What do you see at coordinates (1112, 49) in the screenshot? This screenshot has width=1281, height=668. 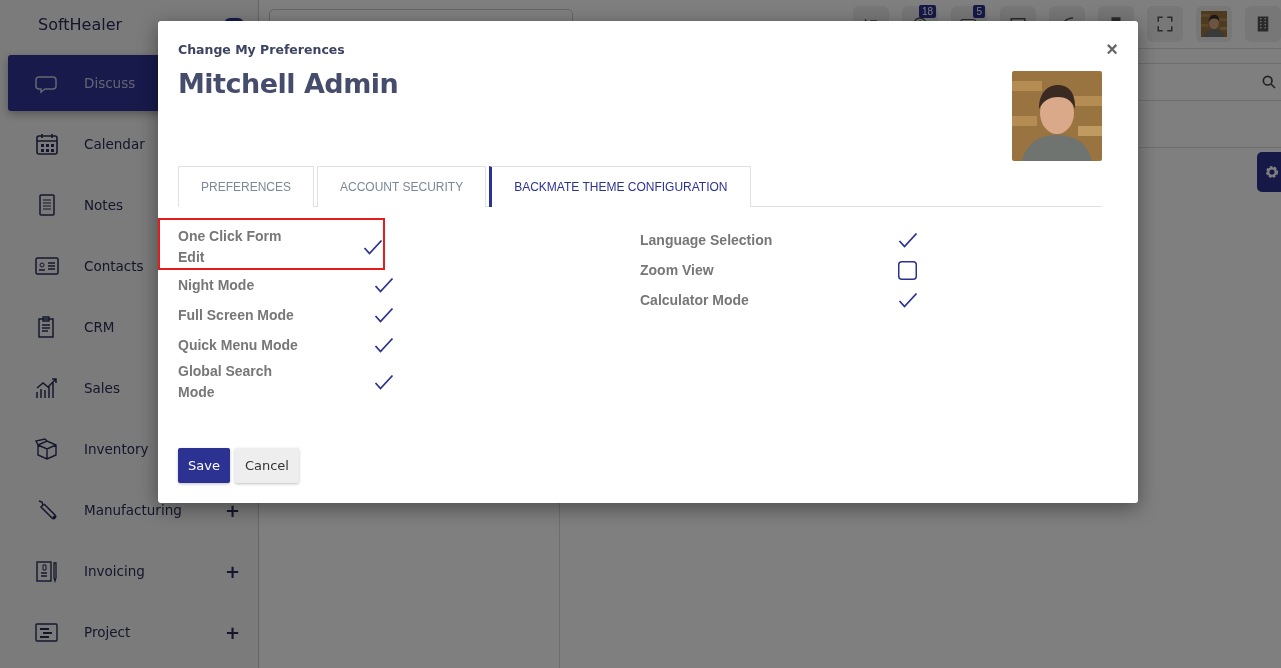 I see `close-icon: ×` at bounding box center [1112, 49].